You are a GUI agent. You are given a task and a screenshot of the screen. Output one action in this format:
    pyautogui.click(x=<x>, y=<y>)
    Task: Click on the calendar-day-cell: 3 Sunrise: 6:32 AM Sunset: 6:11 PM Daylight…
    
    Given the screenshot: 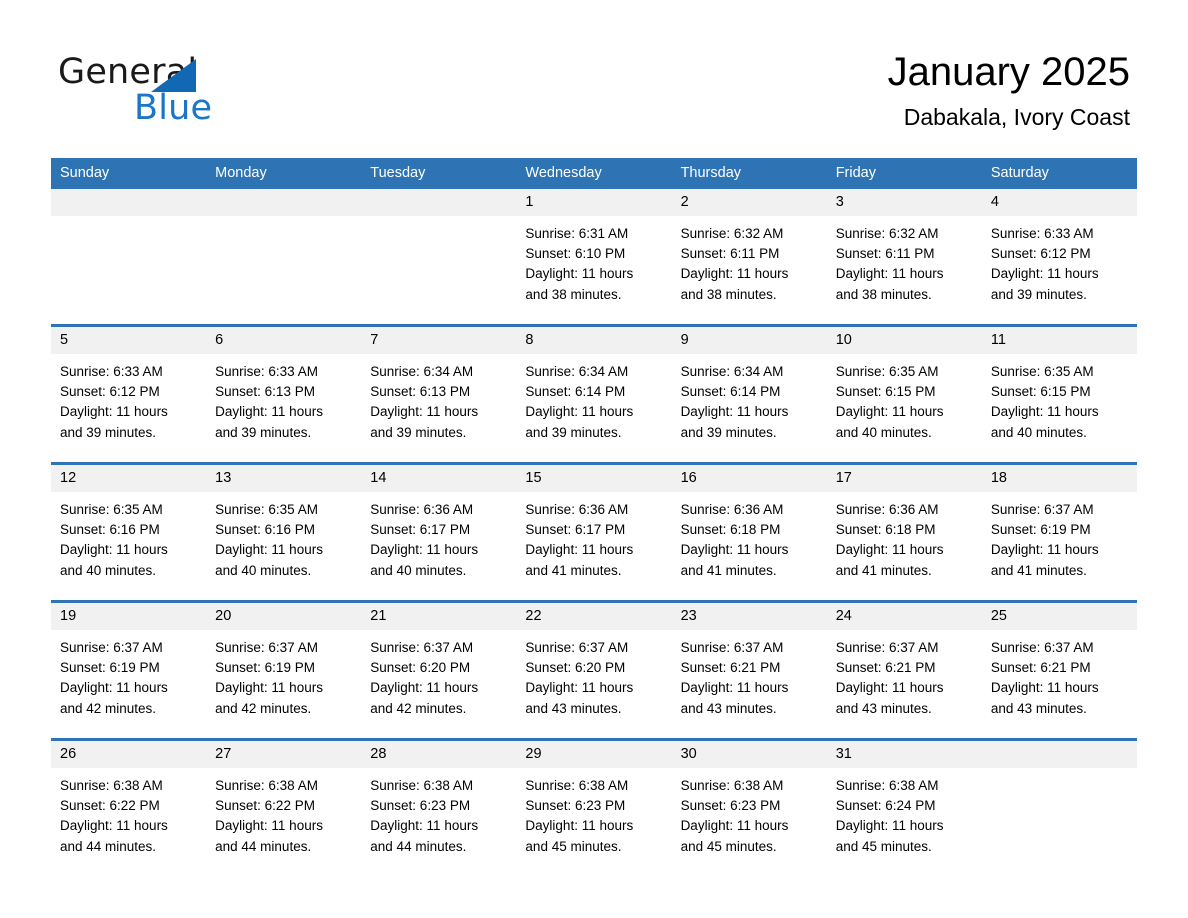 What is the action you would take?
    pyautogui.click(x=904, y=257)
    